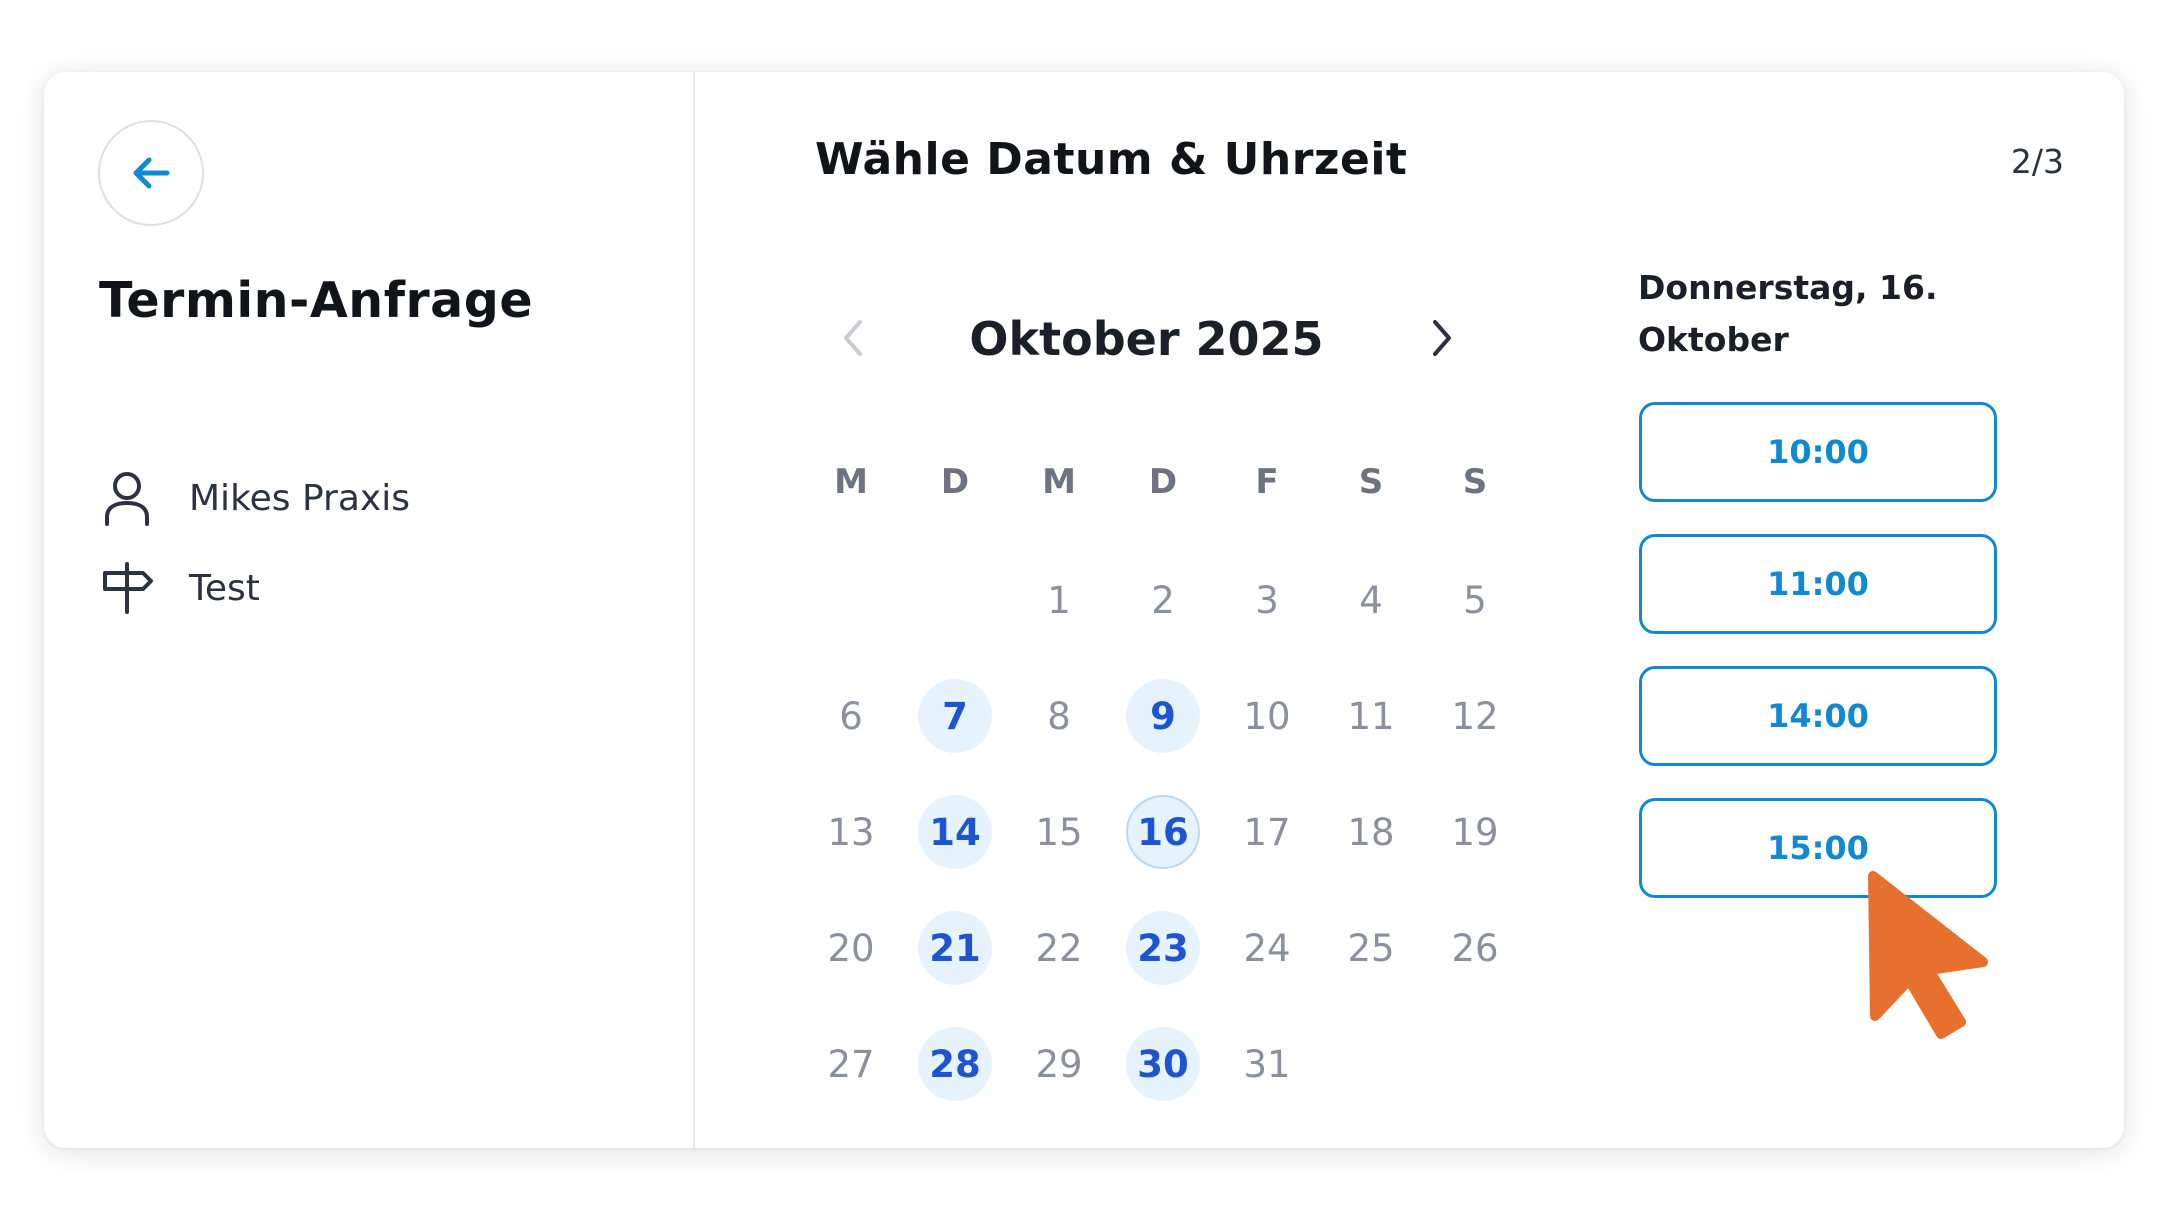  I want to click on calendar-day: 1, so click(1059, 600).